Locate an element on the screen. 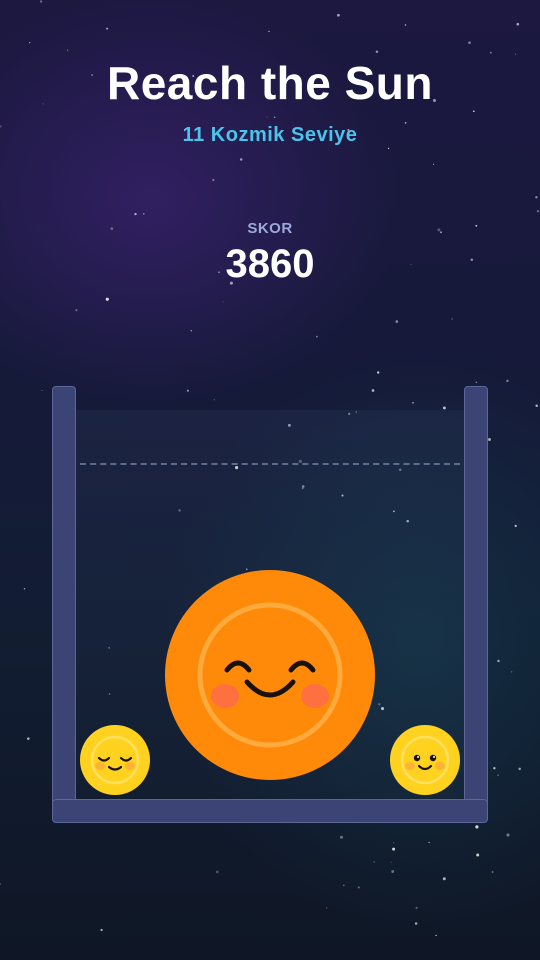 This screenshot has height=960, width=540. score-value: 3860 is located at coordinates (270, 264).